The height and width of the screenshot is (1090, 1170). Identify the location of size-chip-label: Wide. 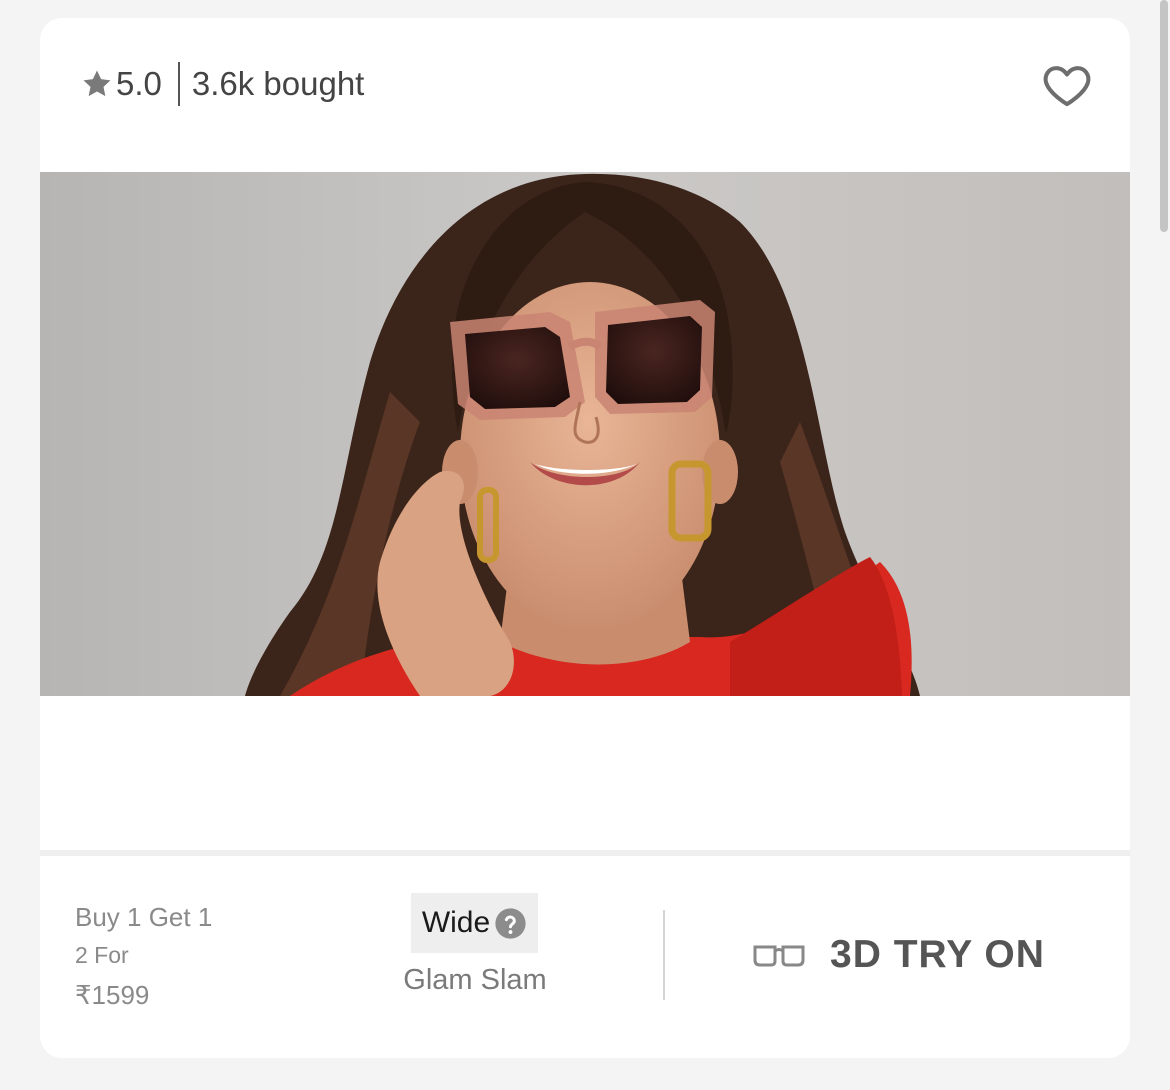
(456, 922).